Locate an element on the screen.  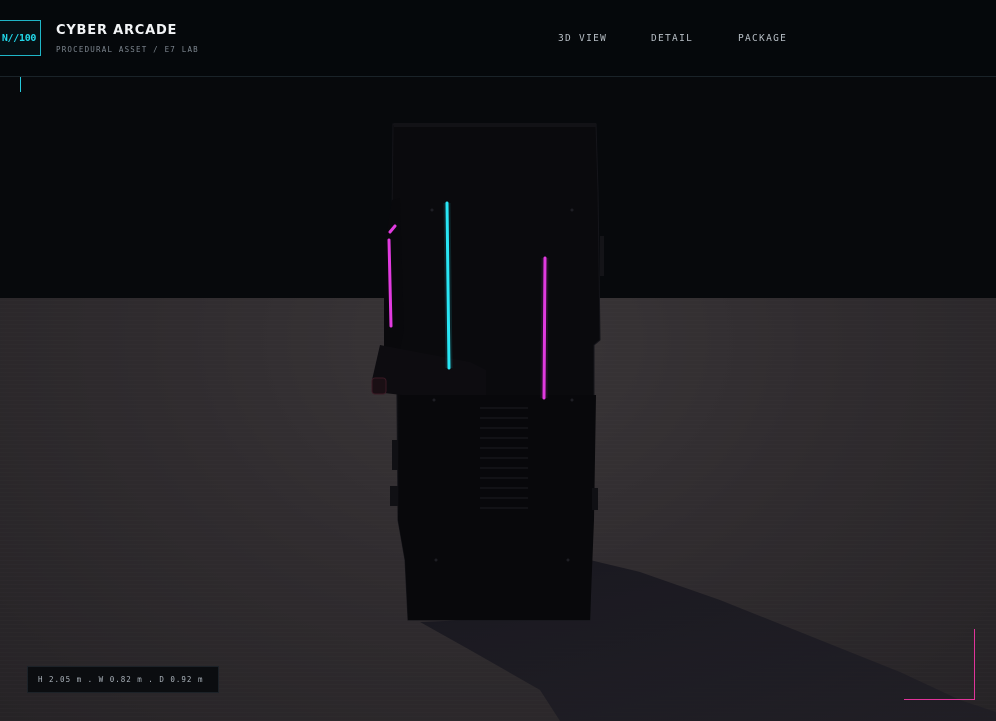
nav-package: PACKAGE is located at coordinates (762, 38).